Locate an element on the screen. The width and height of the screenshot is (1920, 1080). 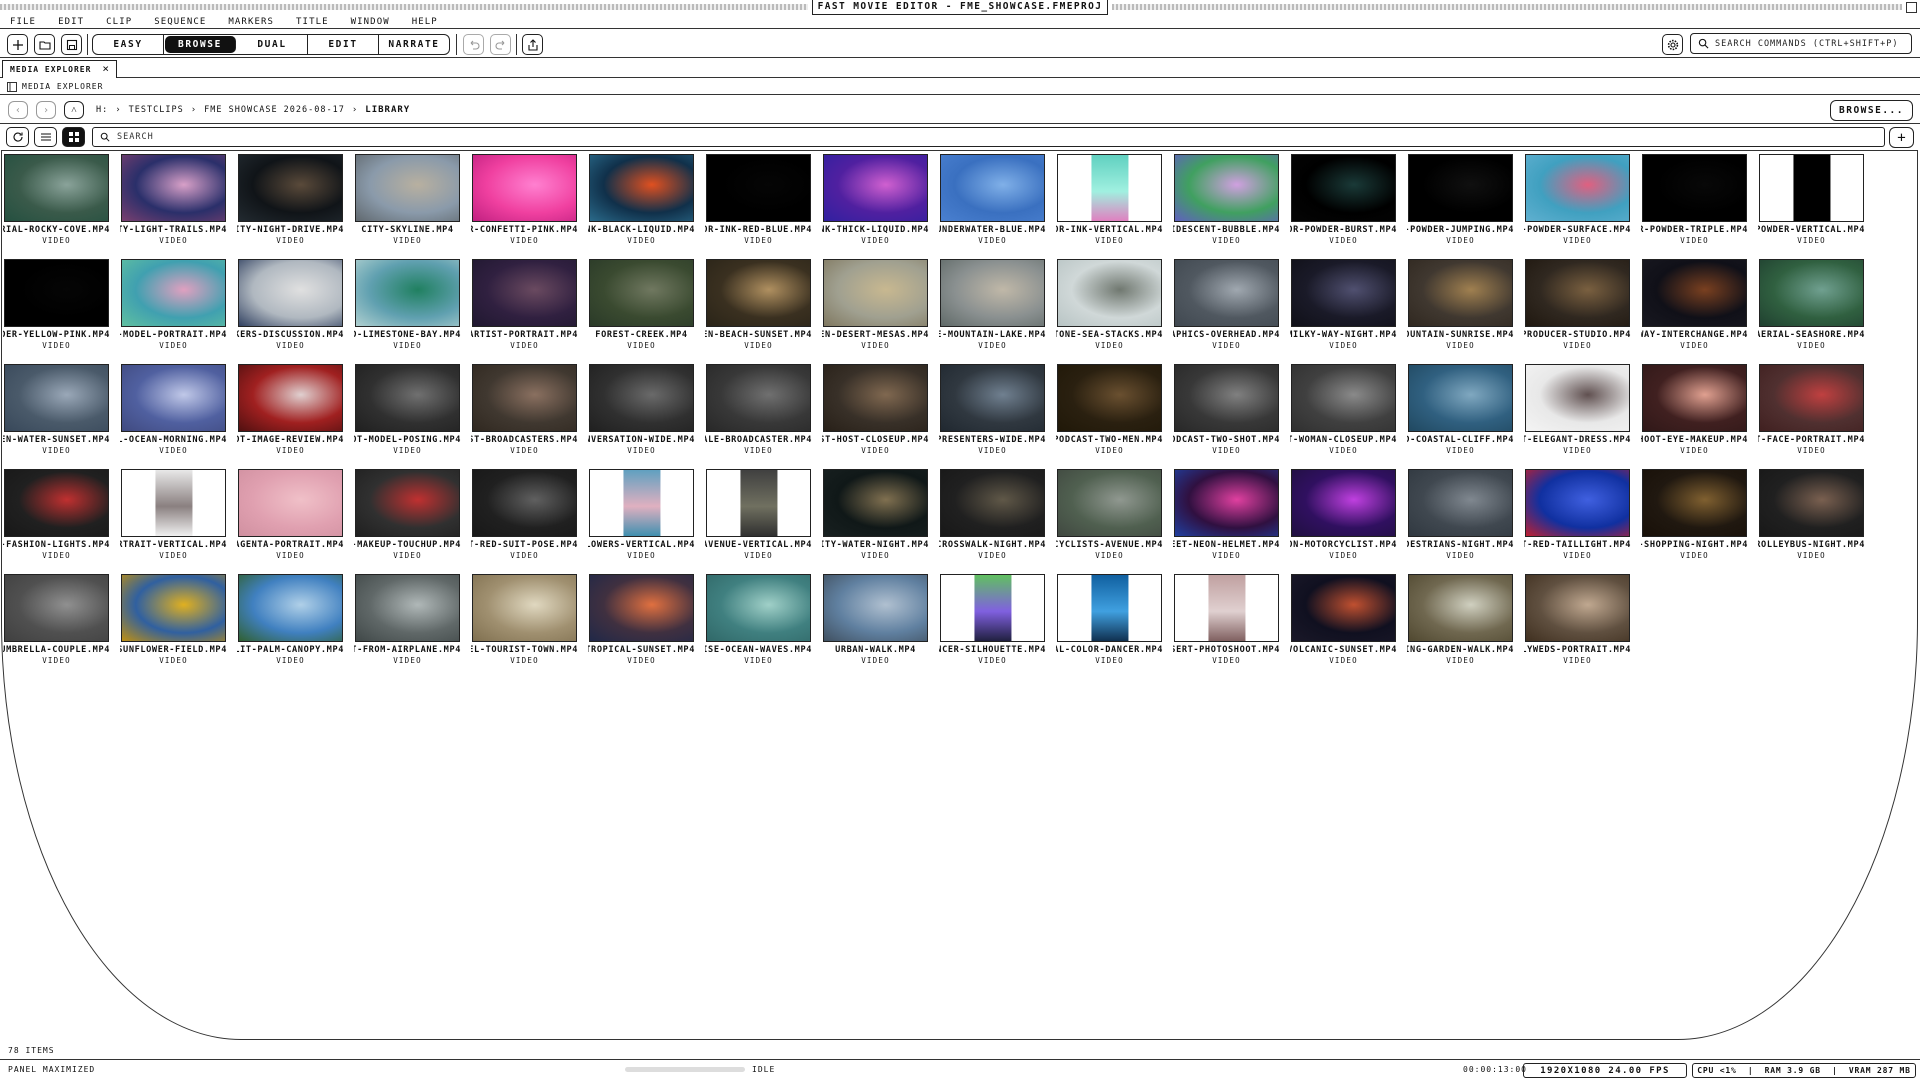
media-item: STREET-TROLLEYBUS-NIGHT.MP4VIDEO is located at coordinates (1811, 514).